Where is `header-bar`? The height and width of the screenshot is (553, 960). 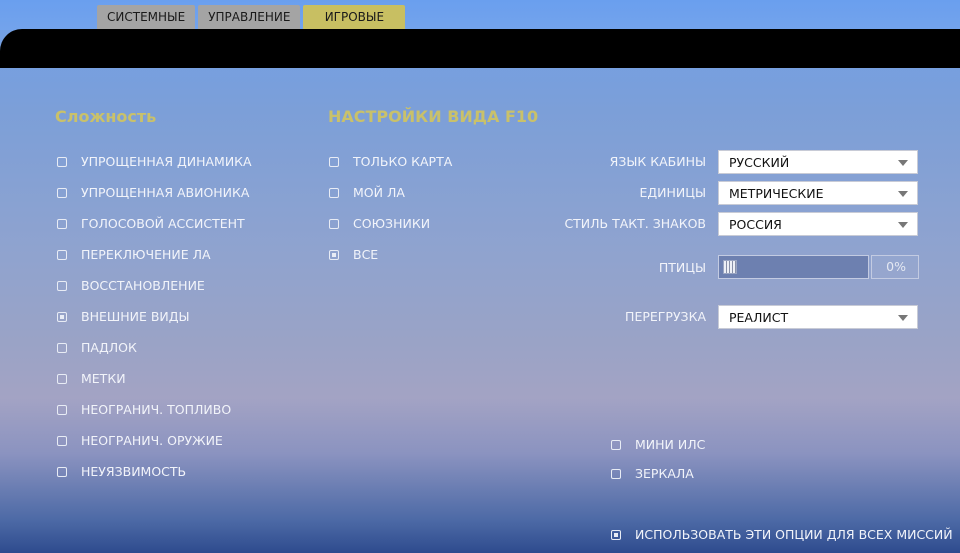
header-bar is located at coordinates (480, 48).